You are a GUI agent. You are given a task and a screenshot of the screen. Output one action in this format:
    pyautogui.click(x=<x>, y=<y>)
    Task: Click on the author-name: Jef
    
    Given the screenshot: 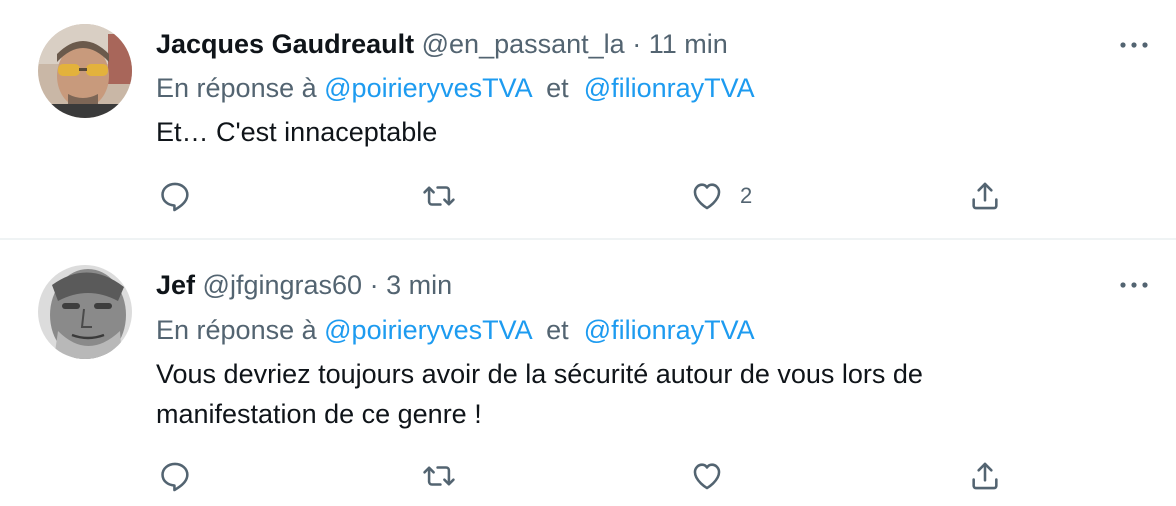 What is the action you would take?
    pyautogui.click(x=175, y=285)
    